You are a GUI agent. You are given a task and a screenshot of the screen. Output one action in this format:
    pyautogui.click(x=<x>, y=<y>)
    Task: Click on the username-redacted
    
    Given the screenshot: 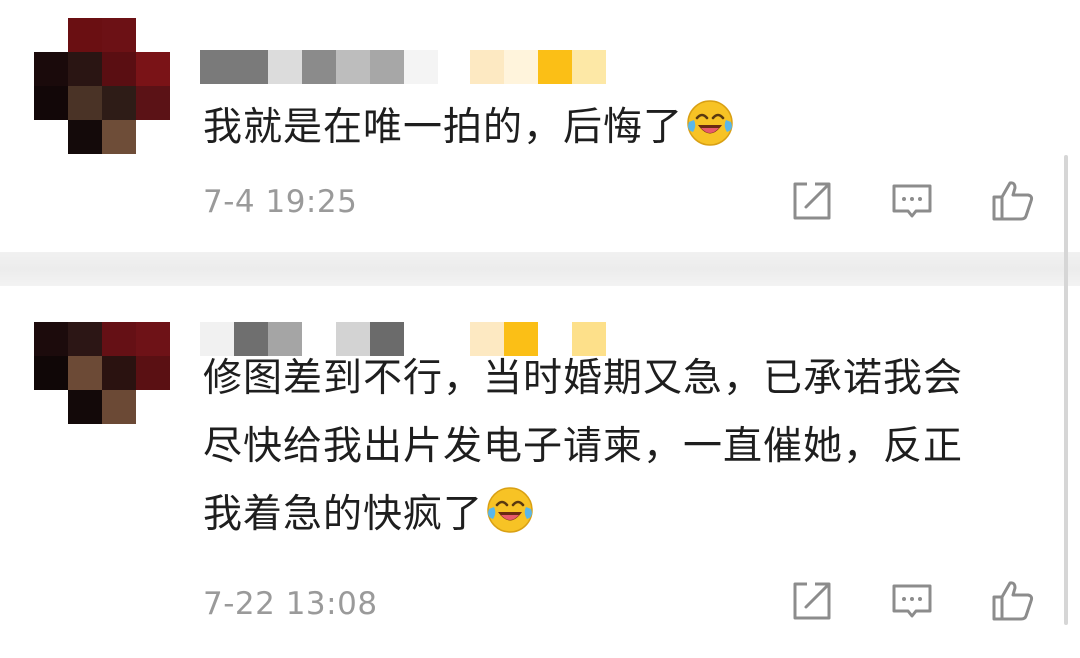 What is the action you would take?
    pyautogui.click(x=405, y=67)
    